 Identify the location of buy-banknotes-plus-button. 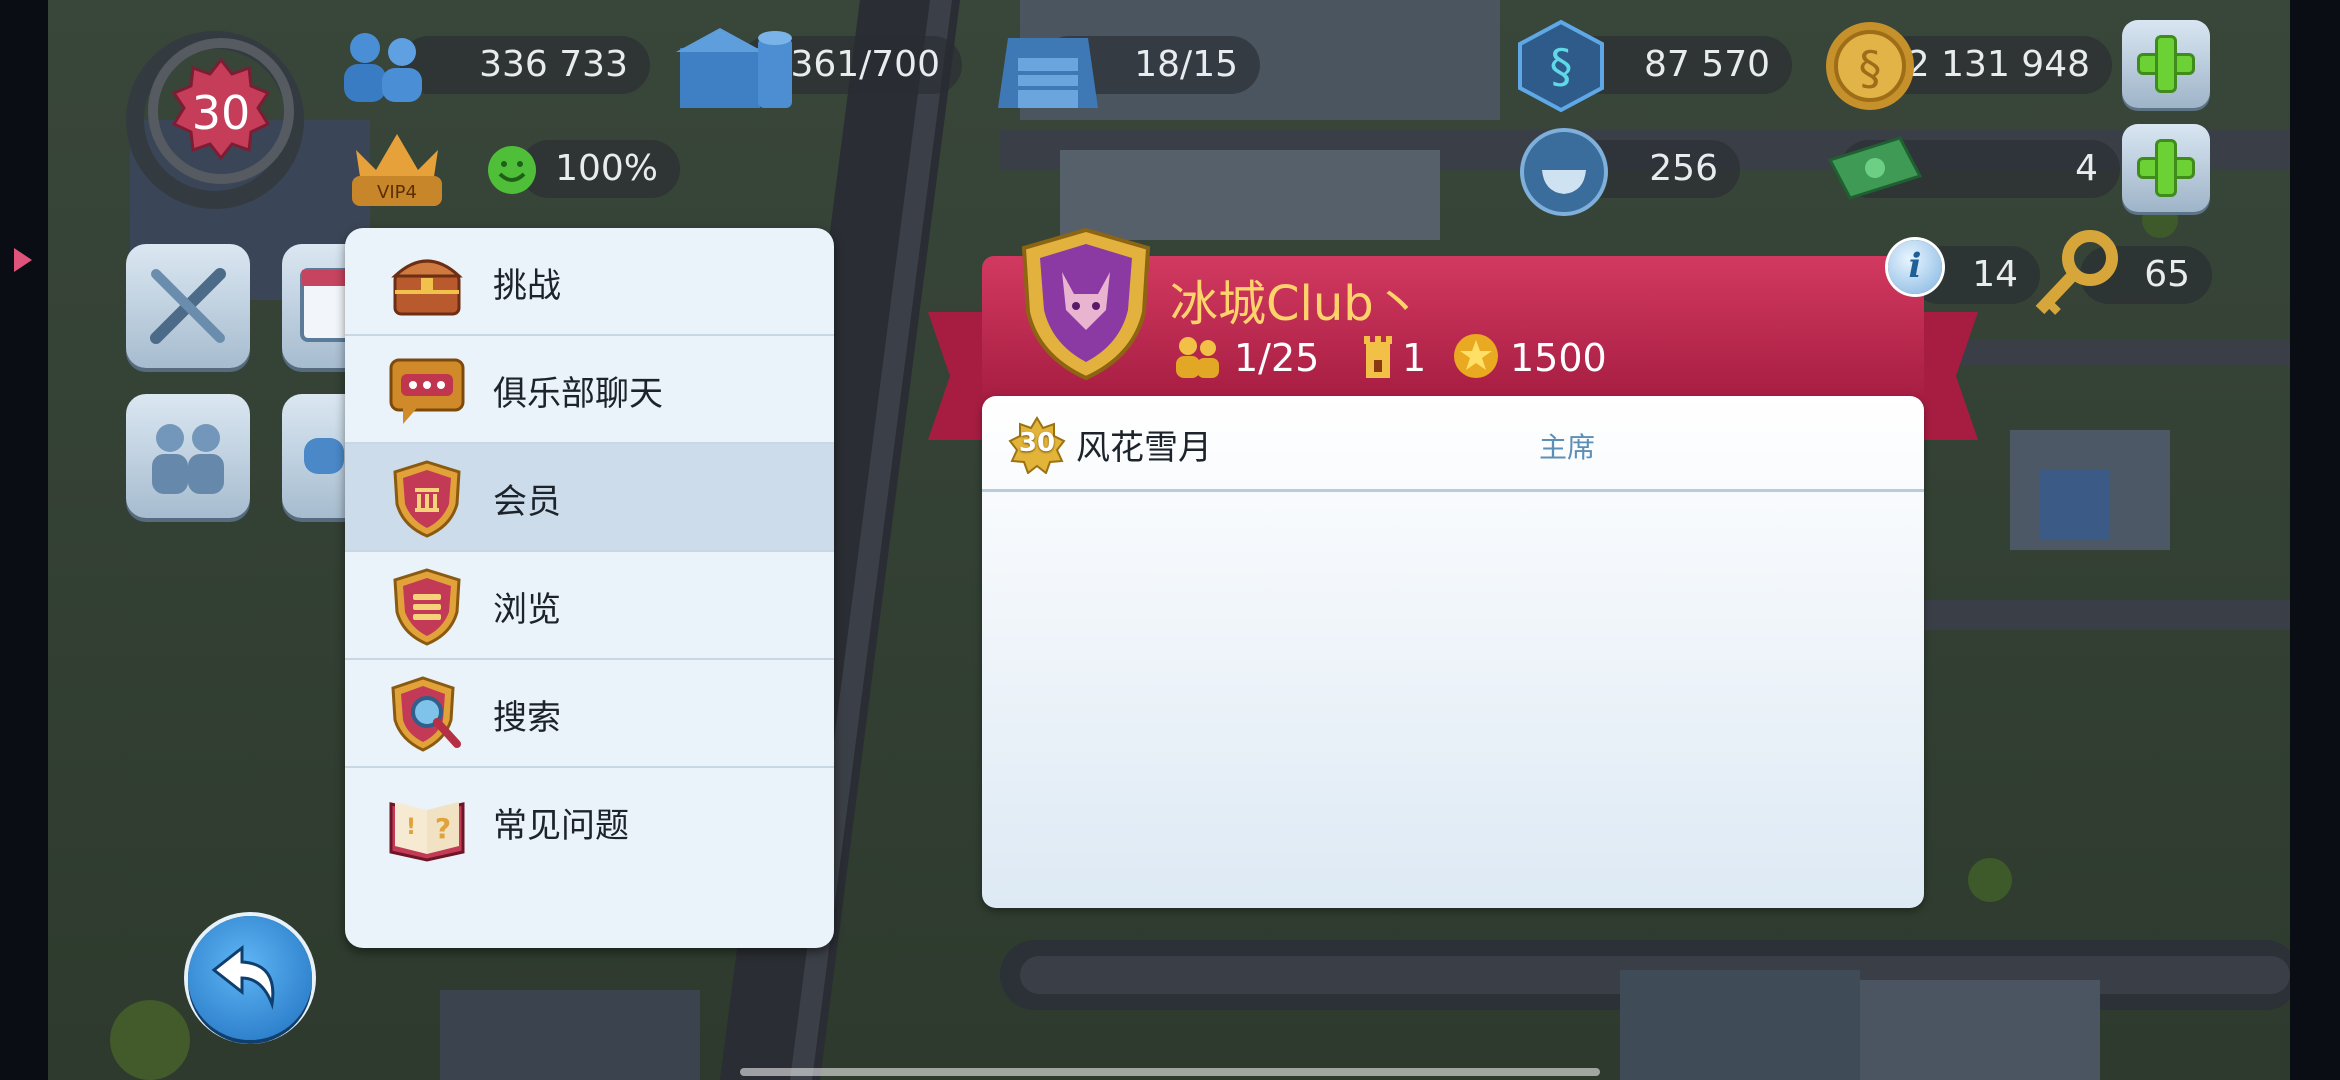
(2166, 168).